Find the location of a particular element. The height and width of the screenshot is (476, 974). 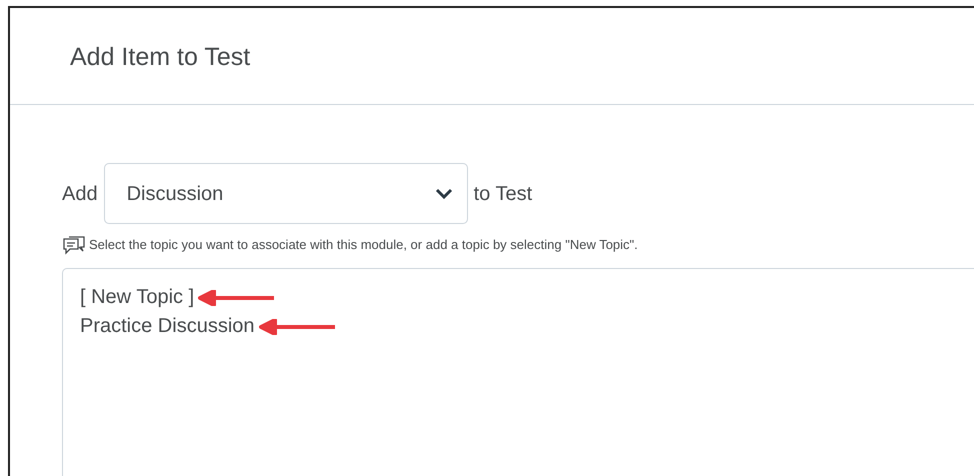

chevron-down-icon is located at coordinates (443, 194).